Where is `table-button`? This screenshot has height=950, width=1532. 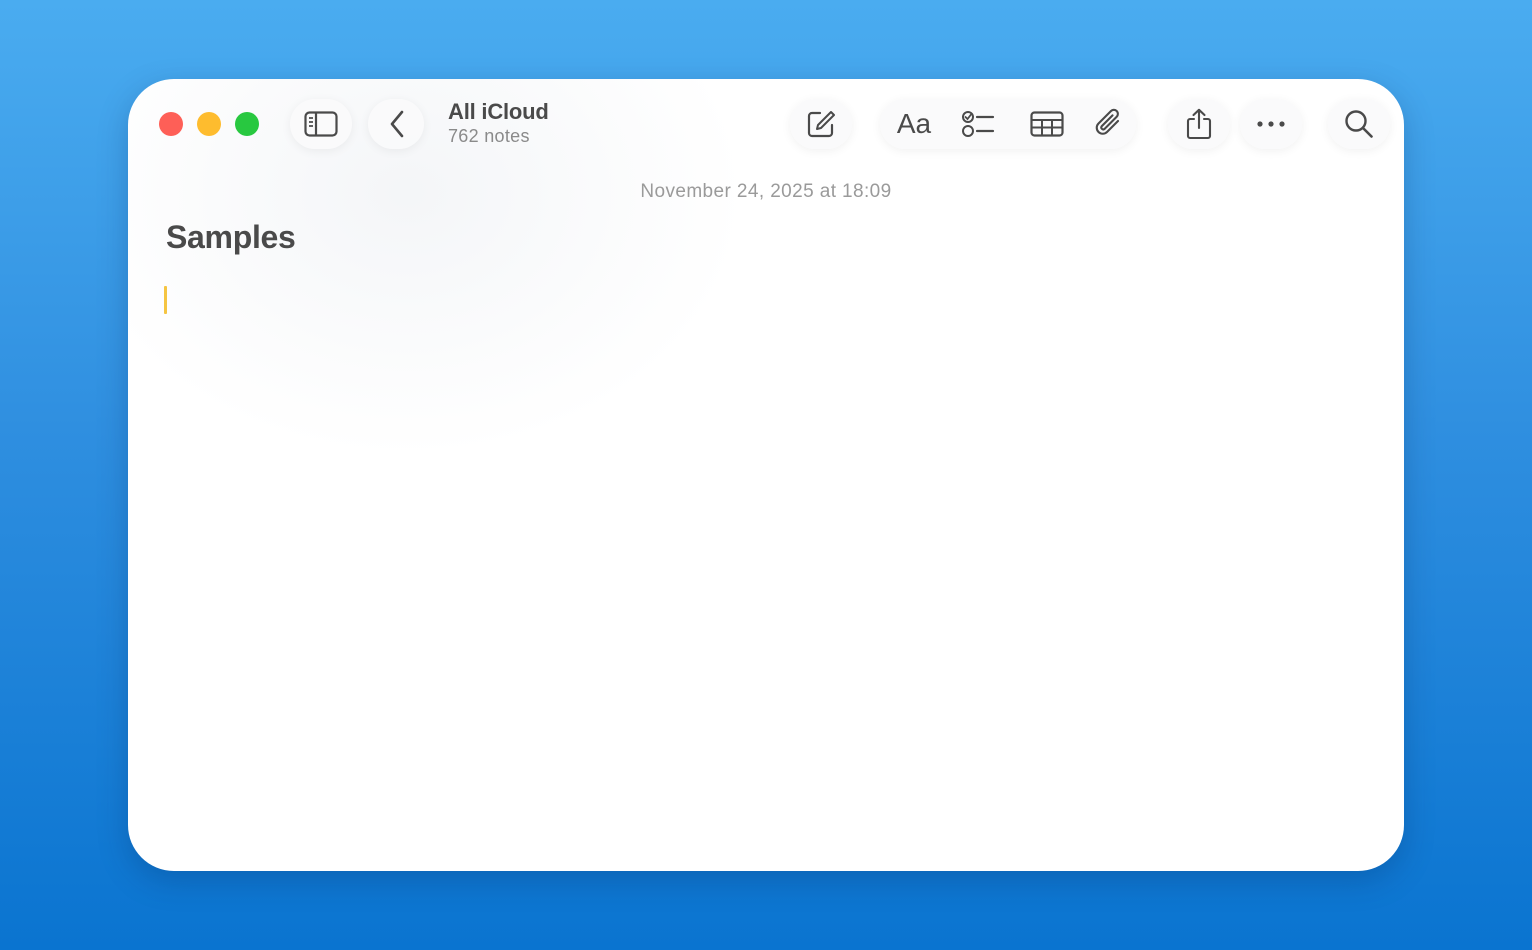
table-button is located at coordinates (1047, 124).